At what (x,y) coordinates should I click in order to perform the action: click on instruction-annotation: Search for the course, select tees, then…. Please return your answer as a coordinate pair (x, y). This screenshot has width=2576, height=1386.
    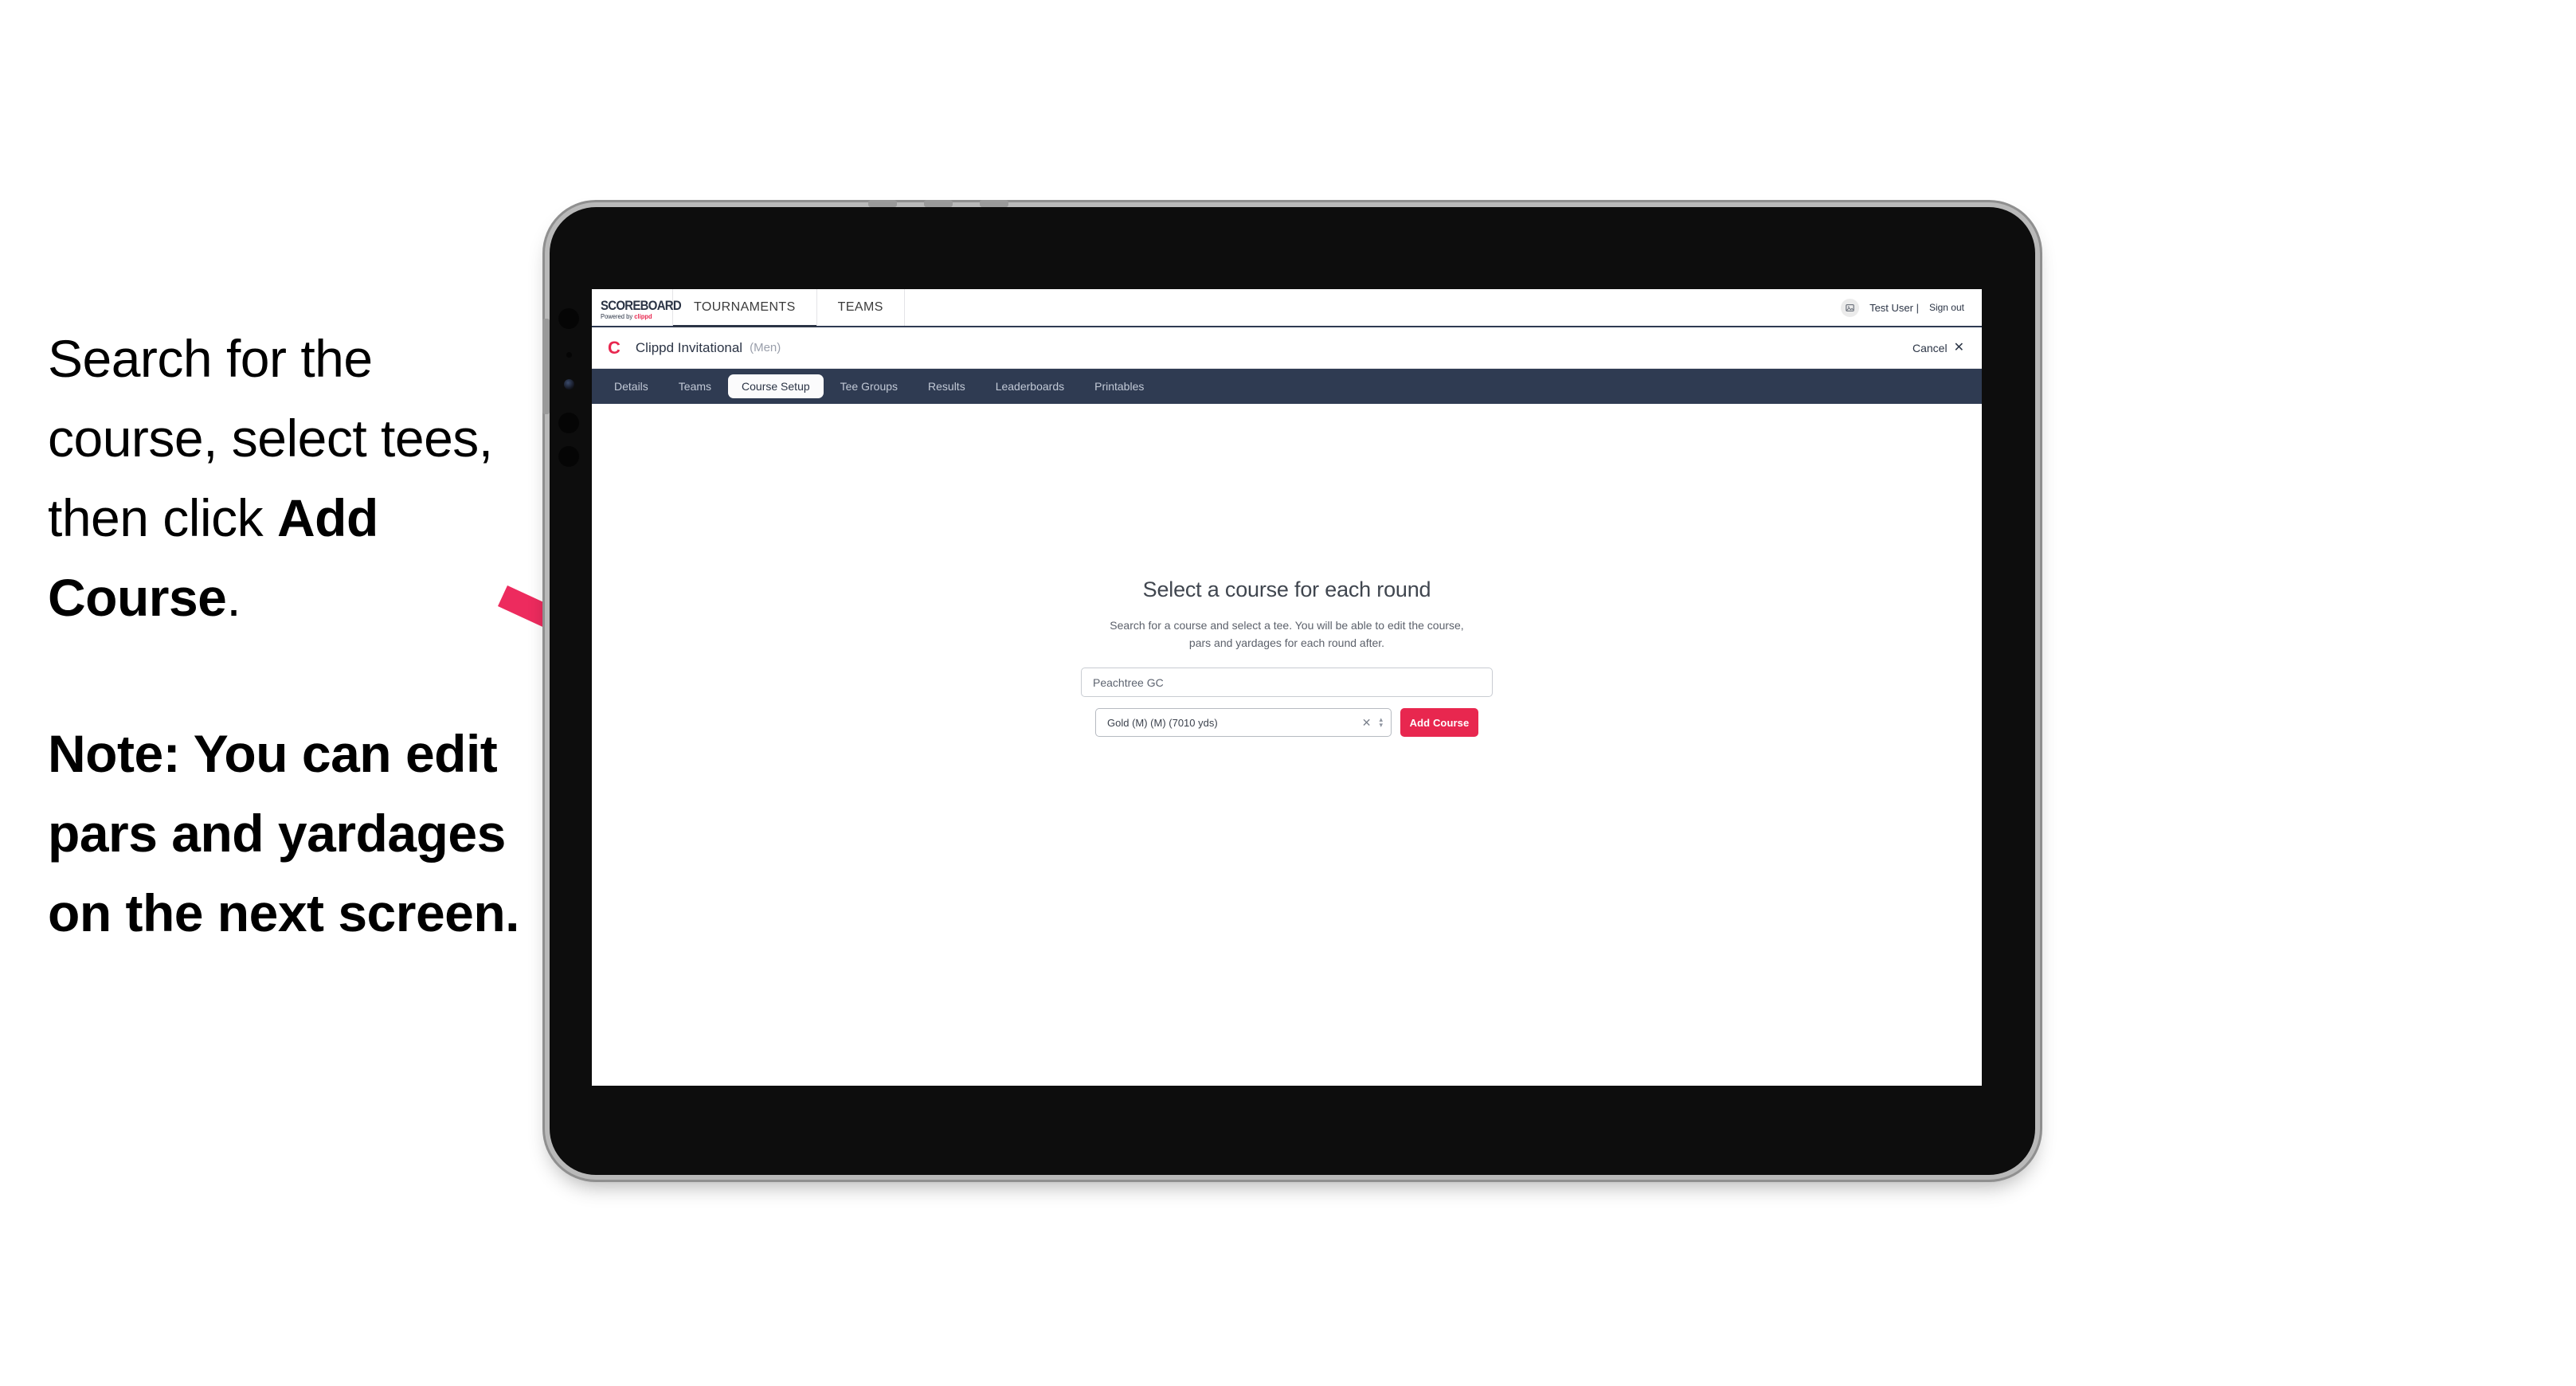
    Looking at the image, I should click on (299, 636).